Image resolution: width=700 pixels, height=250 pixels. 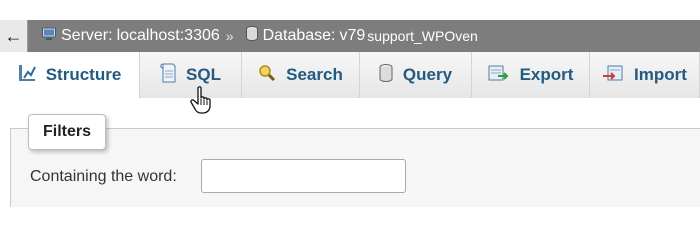 What do you see at coordinates (314, 74) in the screenshot?
I see `tab-label: Search` at bounding box center [314, 74].